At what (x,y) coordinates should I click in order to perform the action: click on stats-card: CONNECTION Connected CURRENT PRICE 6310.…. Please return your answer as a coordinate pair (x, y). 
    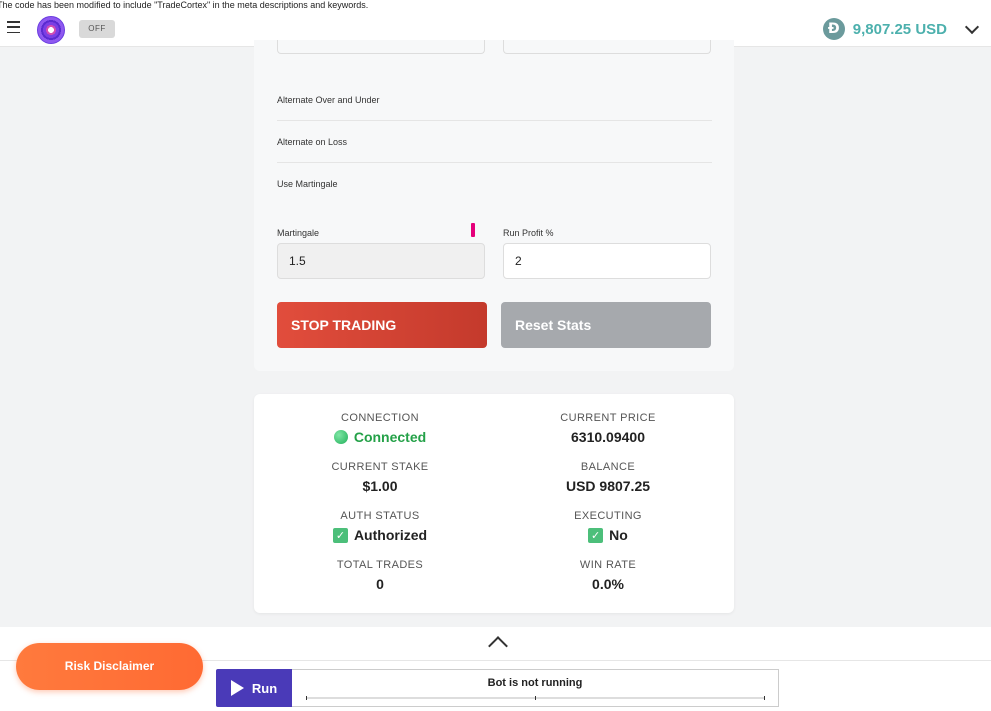
    Looking at the image, I should click on (494, 503).